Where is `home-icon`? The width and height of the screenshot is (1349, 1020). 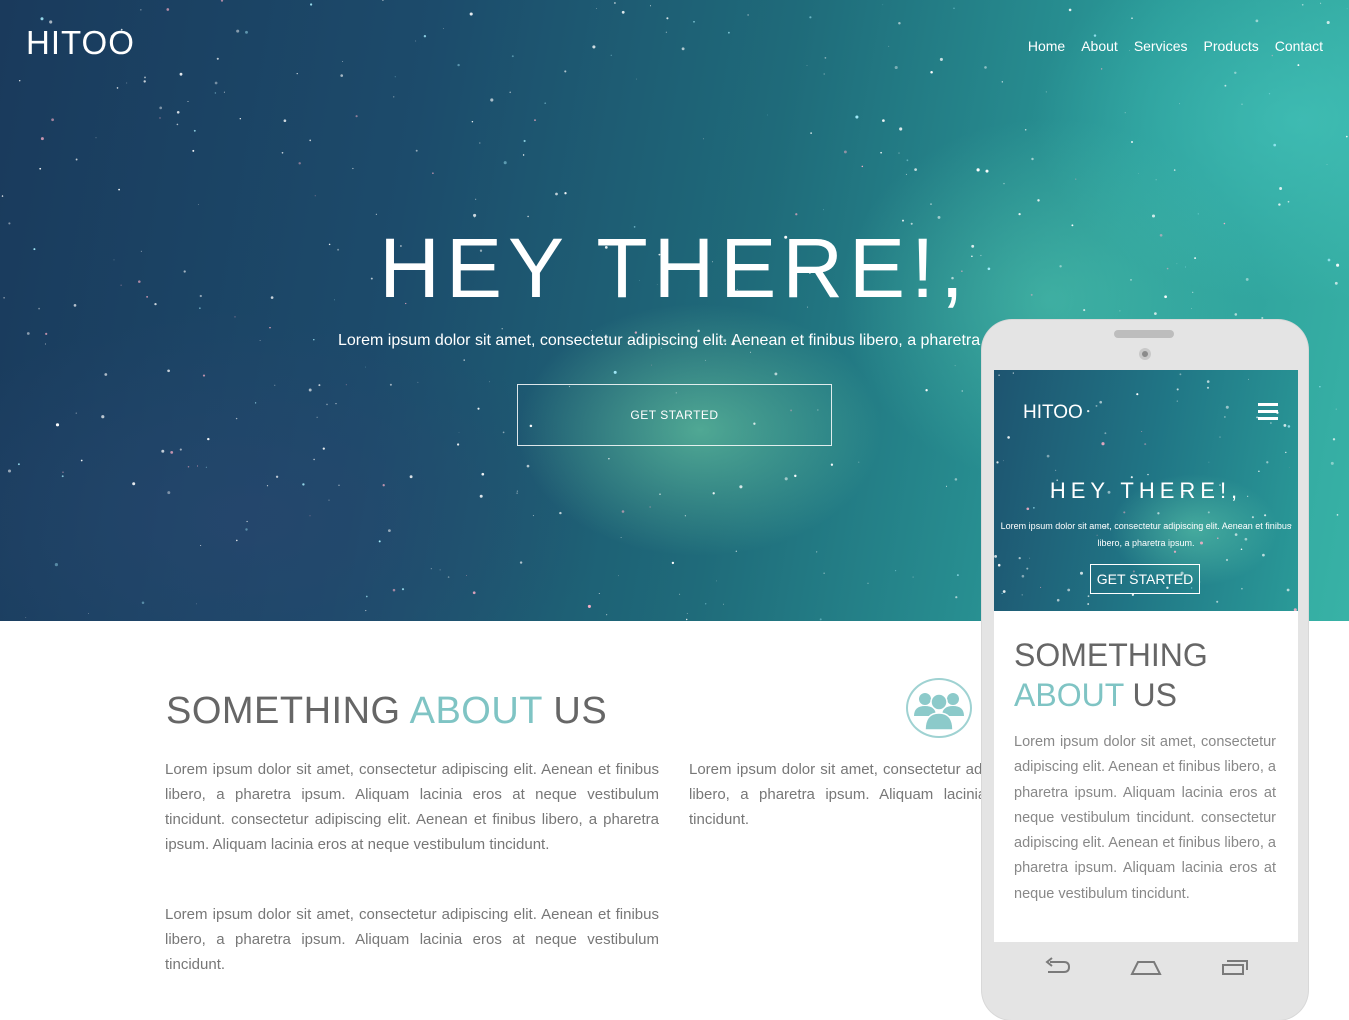 home-icon is located at coordinates (1146, 967).